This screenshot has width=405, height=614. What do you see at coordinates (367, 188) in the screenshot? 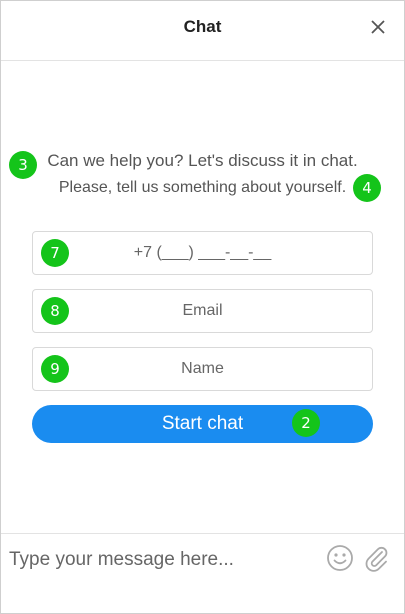
I see `annotation-badge: 4` at bounding box center [367, 188].